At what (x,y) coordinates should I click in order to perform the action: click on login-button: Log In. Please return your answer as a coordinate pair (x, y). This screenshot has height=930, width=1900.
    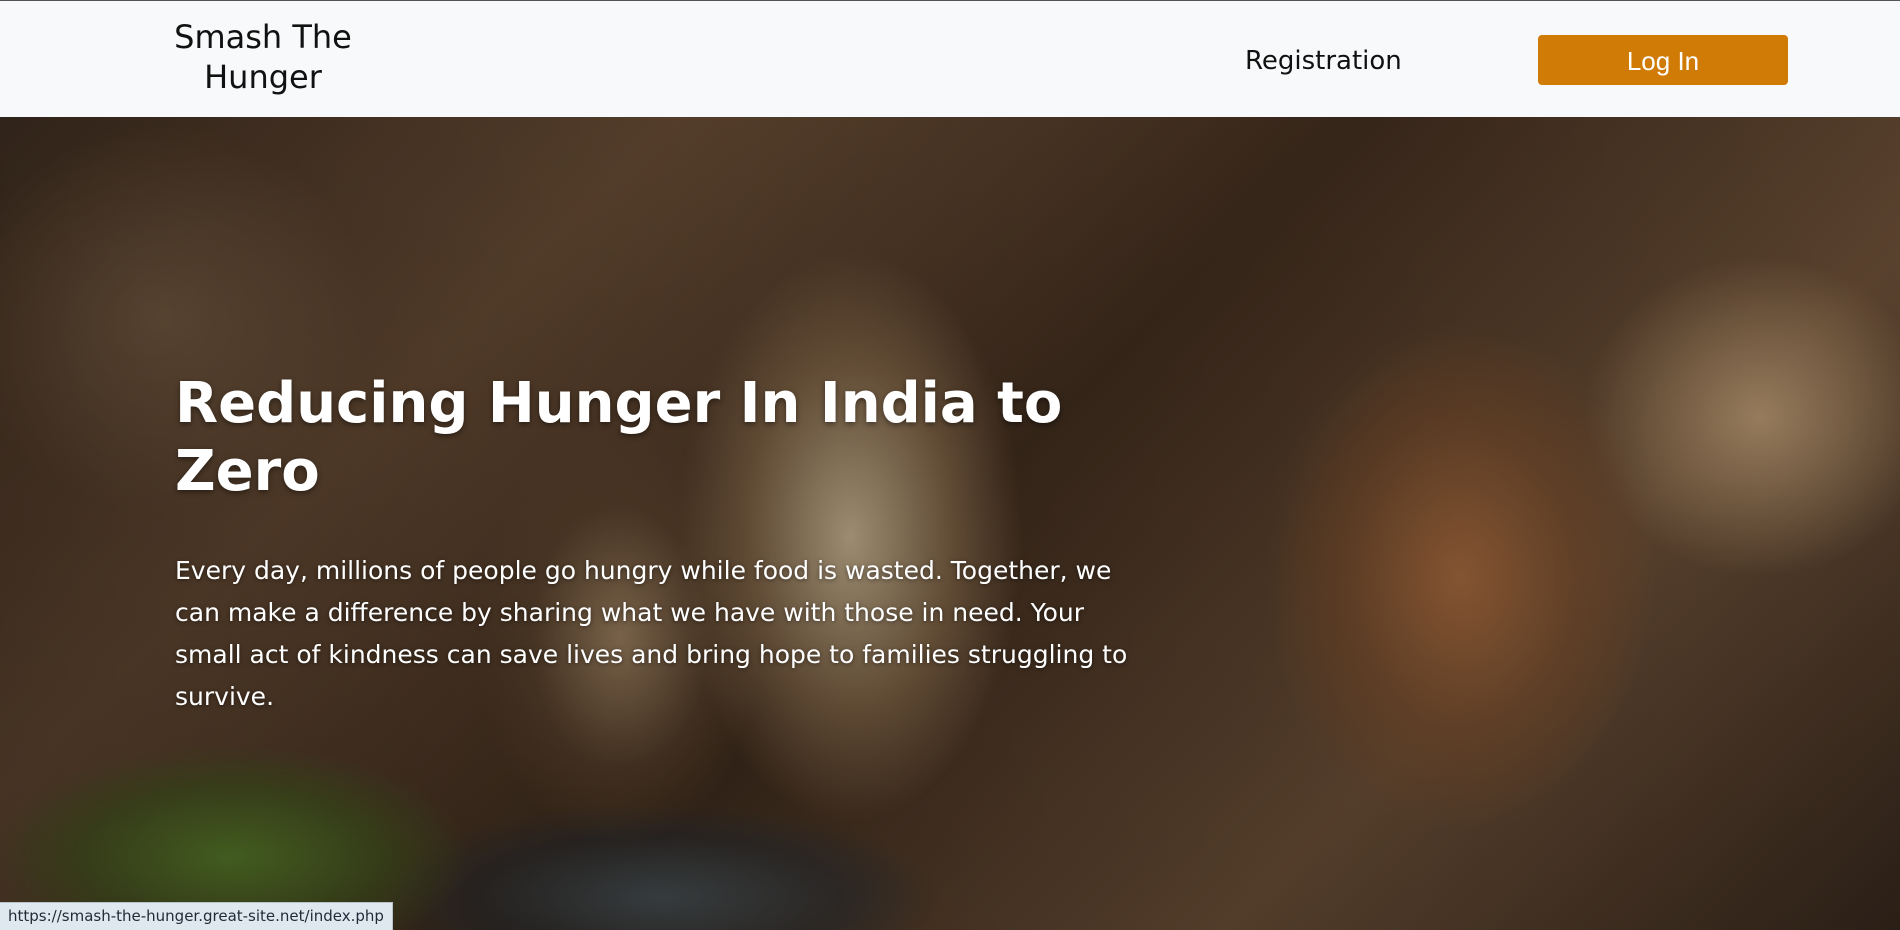
    Looking at the image, I should click on (1663, 60).